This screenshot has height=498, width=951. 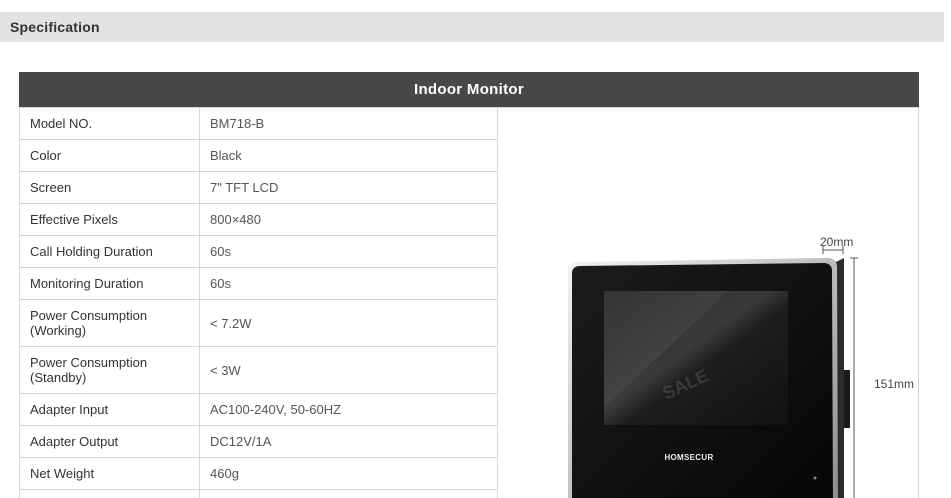 What do you see at coordinates (348, 155) in the screenshot?
I see `spec-value: Black` at bounding box center [348, 155].